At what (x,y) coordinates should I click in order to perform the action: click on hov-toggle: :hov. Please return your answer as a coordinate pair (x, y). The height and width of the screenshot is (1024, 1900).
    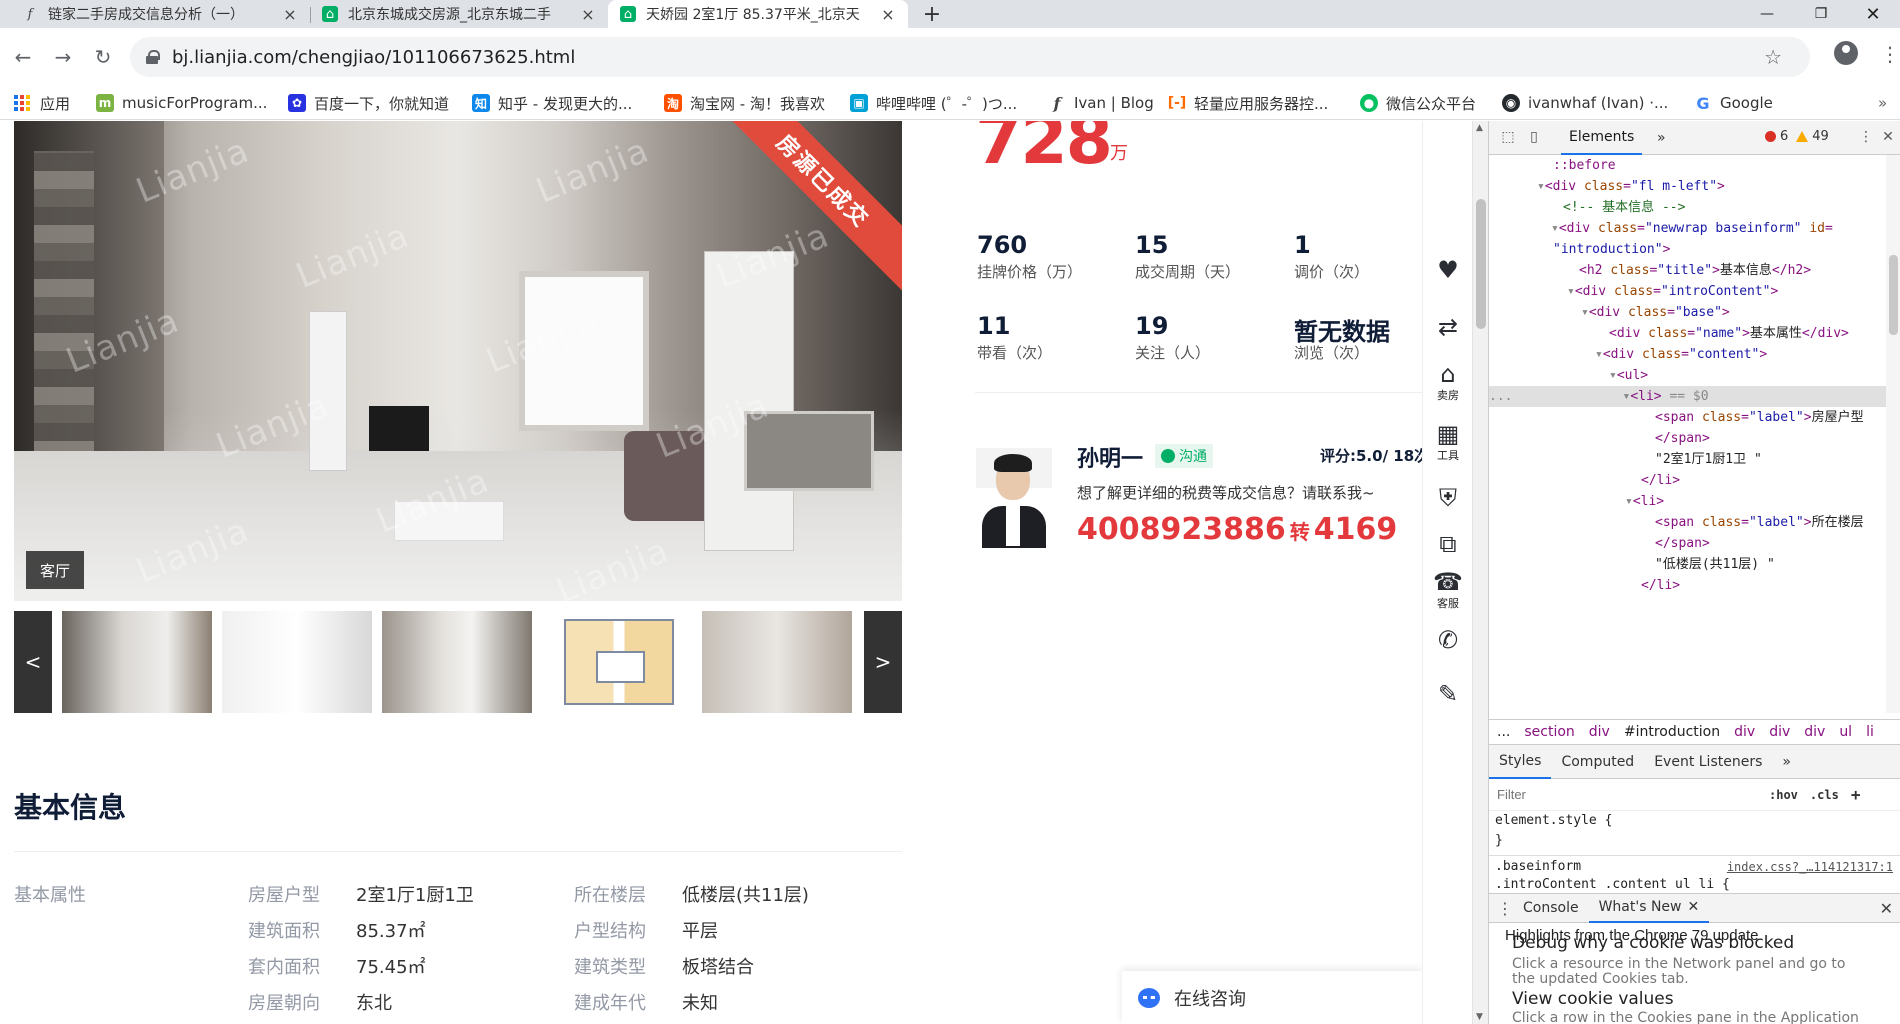
    Looking at the image, I should click on (1783, 795).